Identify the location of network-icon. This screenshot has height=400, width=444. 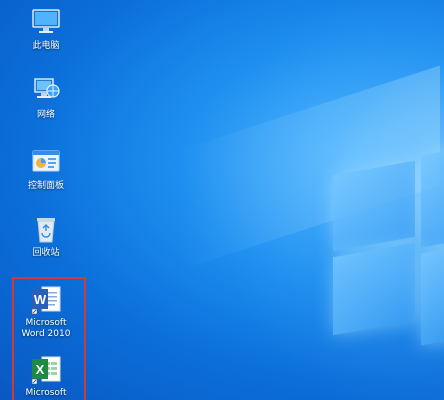
(46, 91).